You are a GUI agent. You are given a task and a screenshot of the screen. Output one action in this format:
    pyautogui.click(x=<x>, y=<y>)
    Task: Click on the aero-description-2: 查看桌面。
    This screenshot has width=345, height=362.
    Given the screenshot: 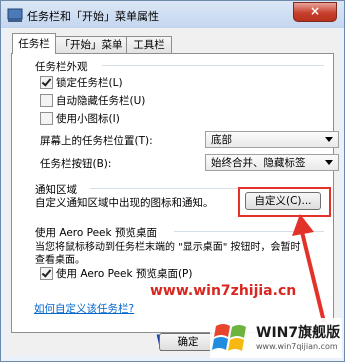 What is the action you would take?
    pyautogui.click(x=60, y=260)
    